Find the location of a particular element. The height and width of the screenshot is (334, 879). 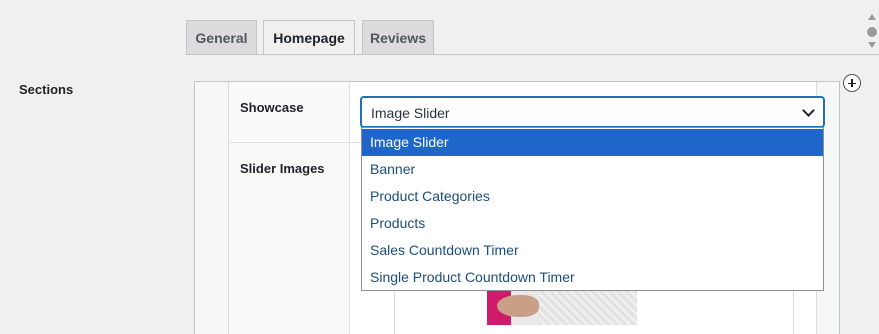

option-products: Products is located at coordinates (592, 223).